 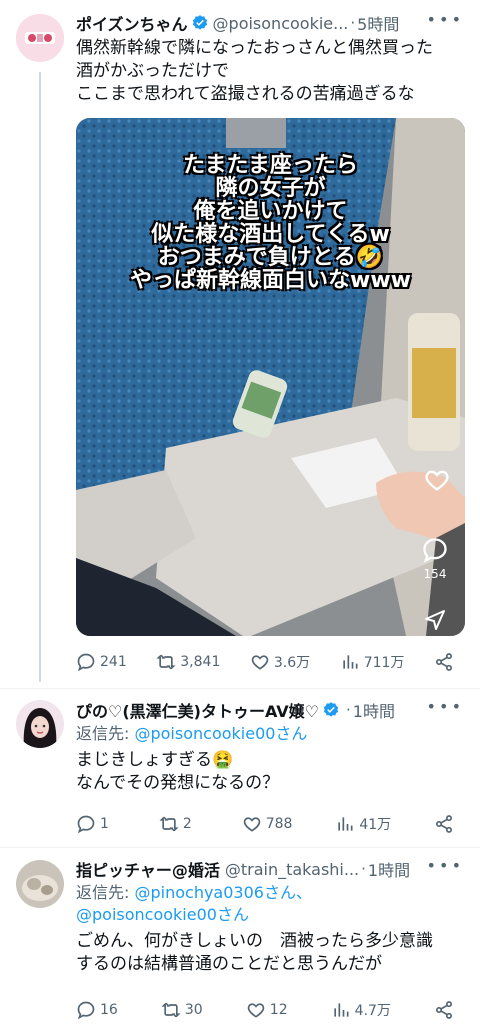 What do you see at coordinates (197, 710) in the screenshot?
I see `display-name: ぴの♡(黒澤仁美)タトゥーAV嬢♡` at bounding box center [197, 710].